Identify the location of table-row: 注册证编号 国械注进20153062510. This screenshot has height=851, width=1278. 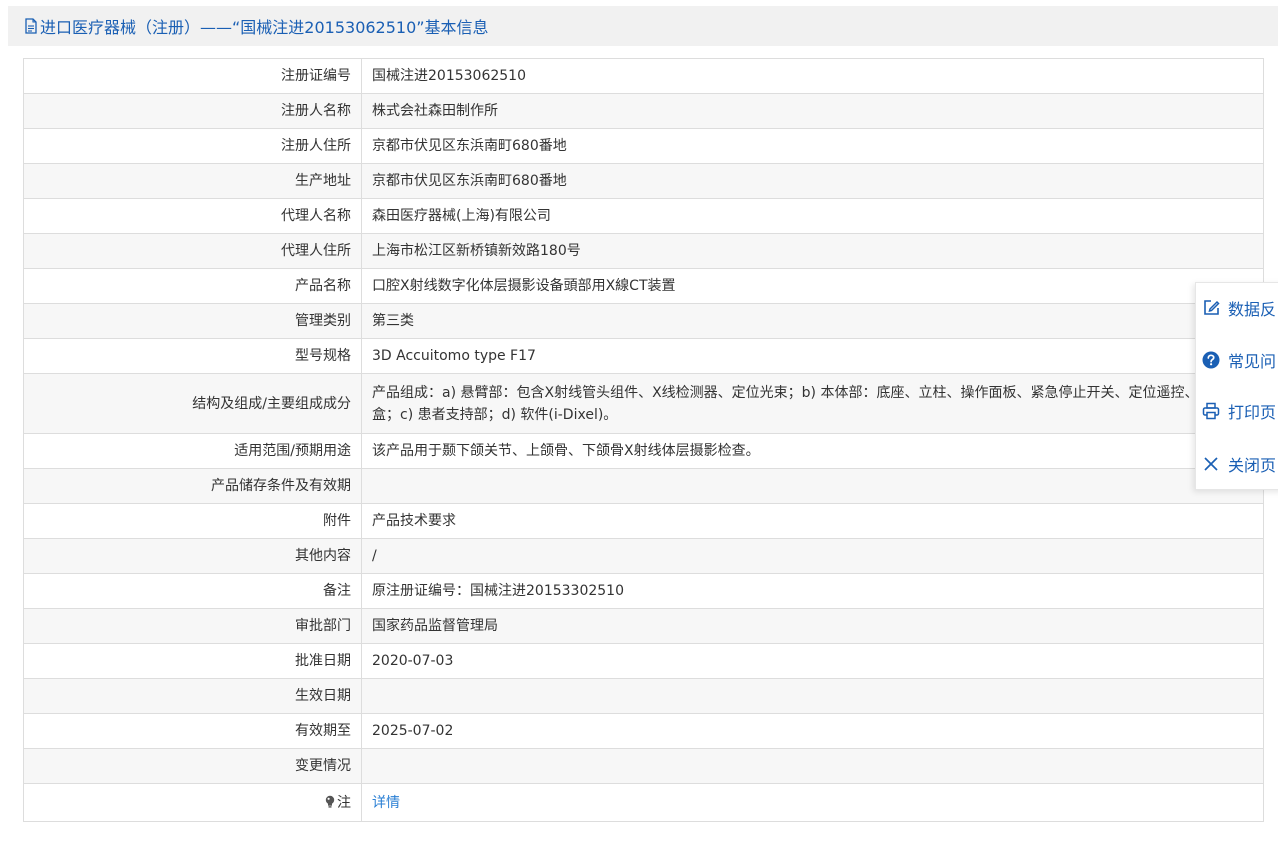
(643, 76).